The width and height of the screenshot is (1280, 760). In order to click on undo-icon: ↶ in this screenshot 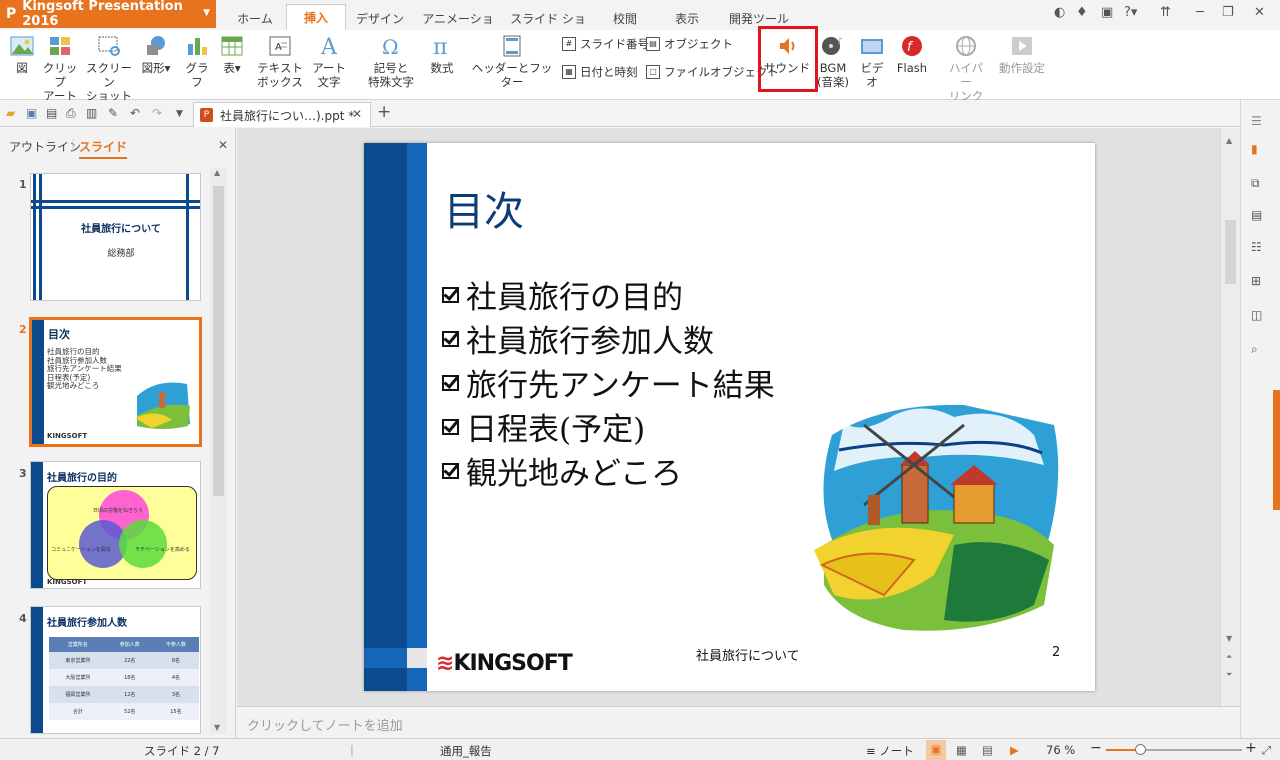, I will do `click(135, 113)`.